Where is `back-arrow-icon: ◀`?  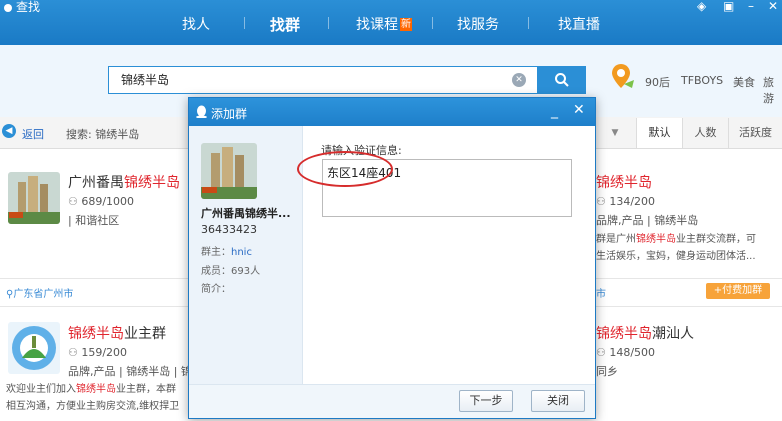 back-arrow-icon: ◀ is located at coordinates (9, 131).